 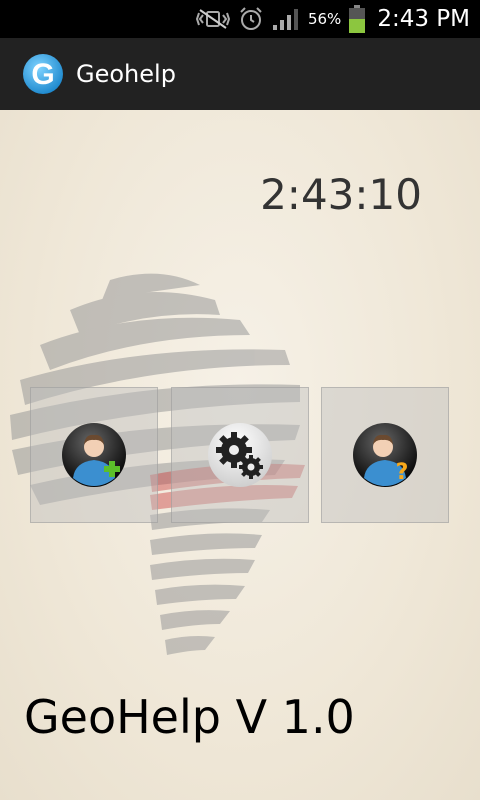 I want to click on settings-button, so click(x=240, y=455).